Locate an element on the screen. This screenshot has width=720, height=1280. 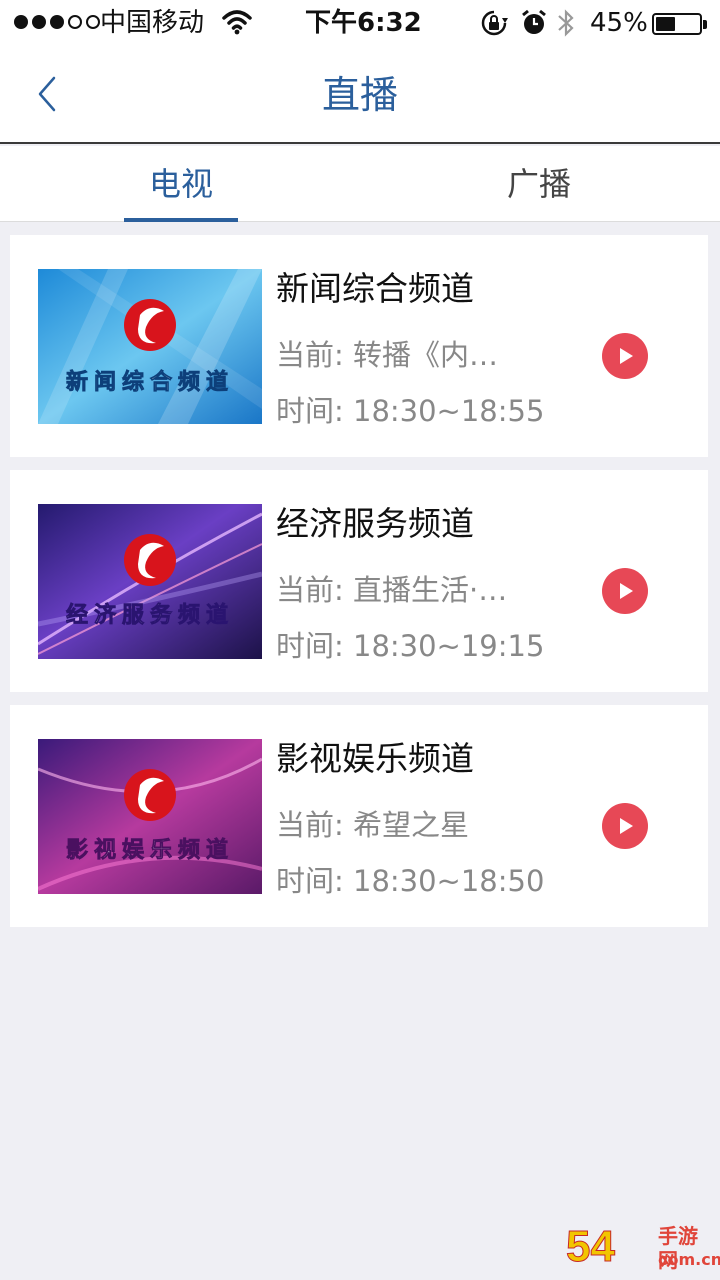
alarm-icon is located at coordinates (534, 27).